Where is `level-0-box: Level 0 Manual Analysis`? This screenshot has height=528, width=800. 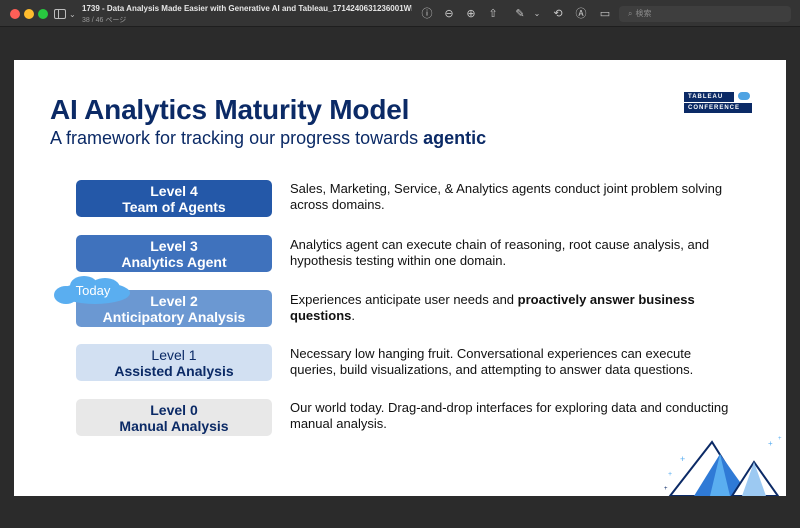 level-0-box: Level 0 Manual Analysis is located at coordinates (174, 417).